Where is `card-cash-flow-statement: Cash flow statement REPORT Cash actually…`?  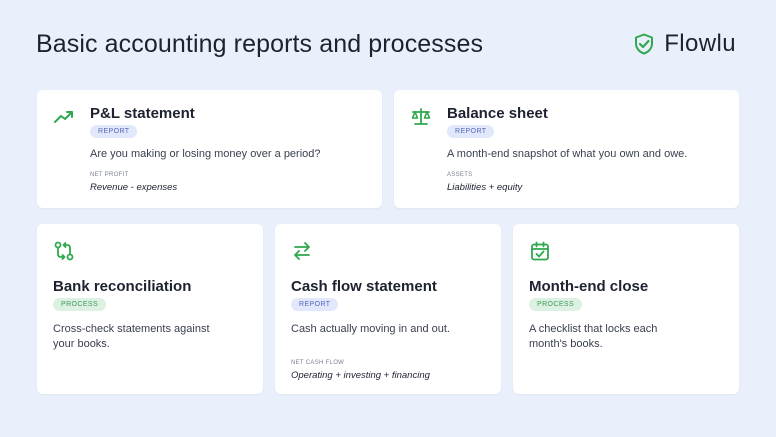
card-cash-flow-statement: Cash flow statement REPORT Cash actually… is located at coordinates (388, 309).